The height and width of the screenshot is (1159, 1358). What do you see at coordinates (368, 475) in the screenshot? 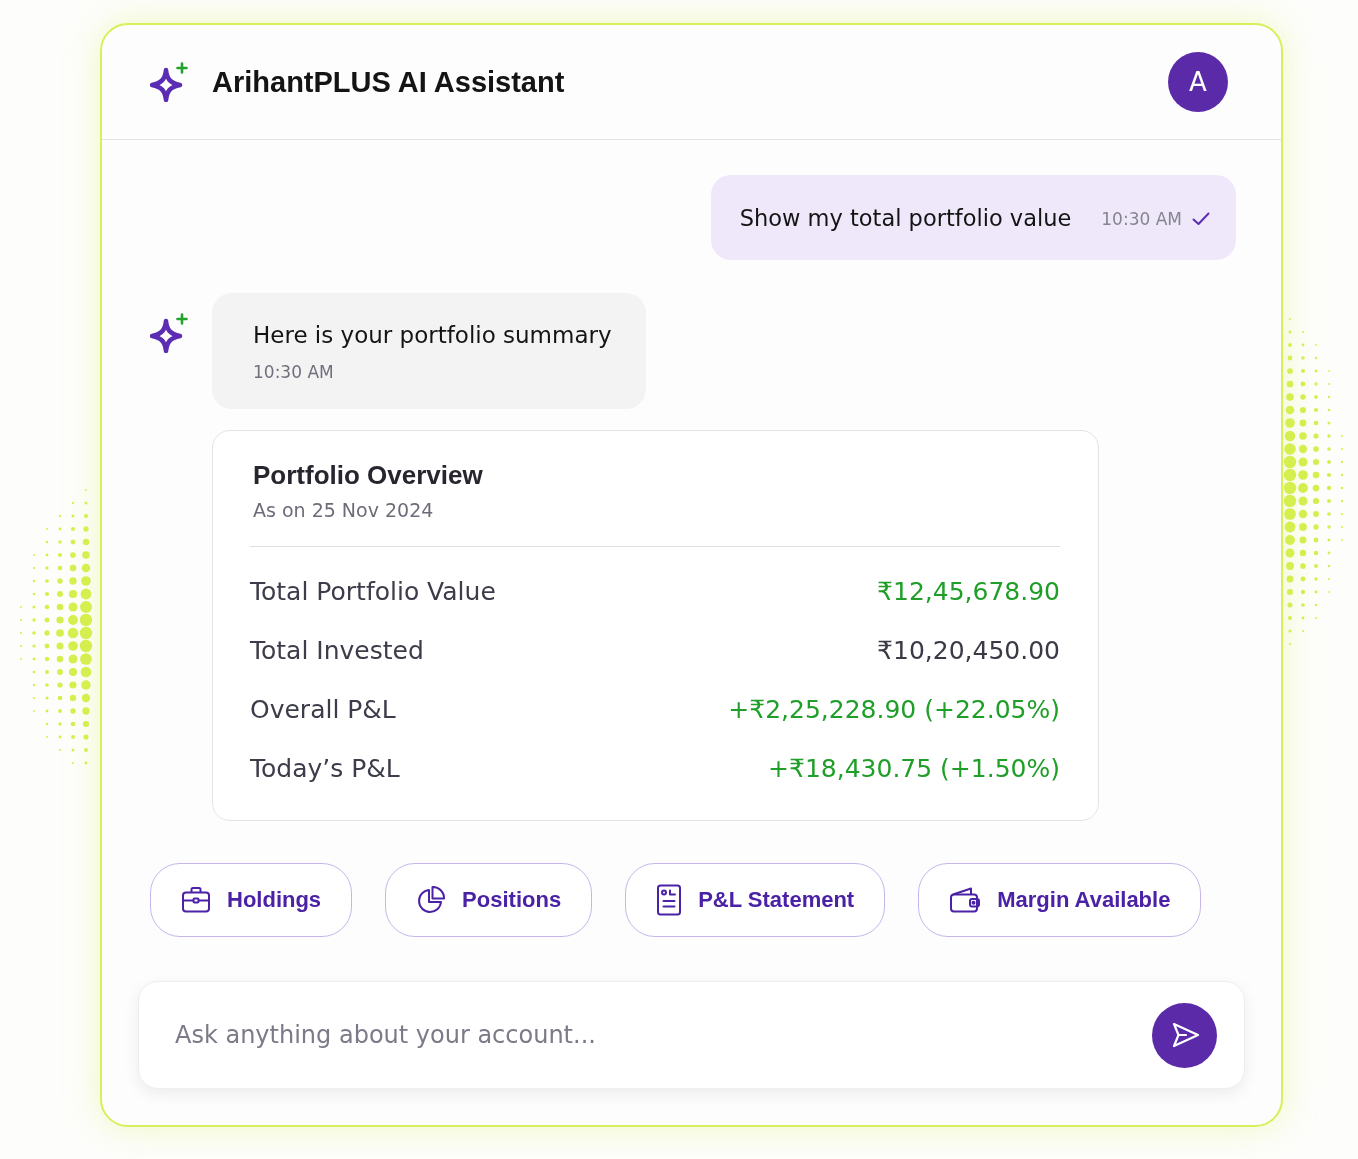
I see `card-title: Portfolio Overview` at bounding box center [368, 475].